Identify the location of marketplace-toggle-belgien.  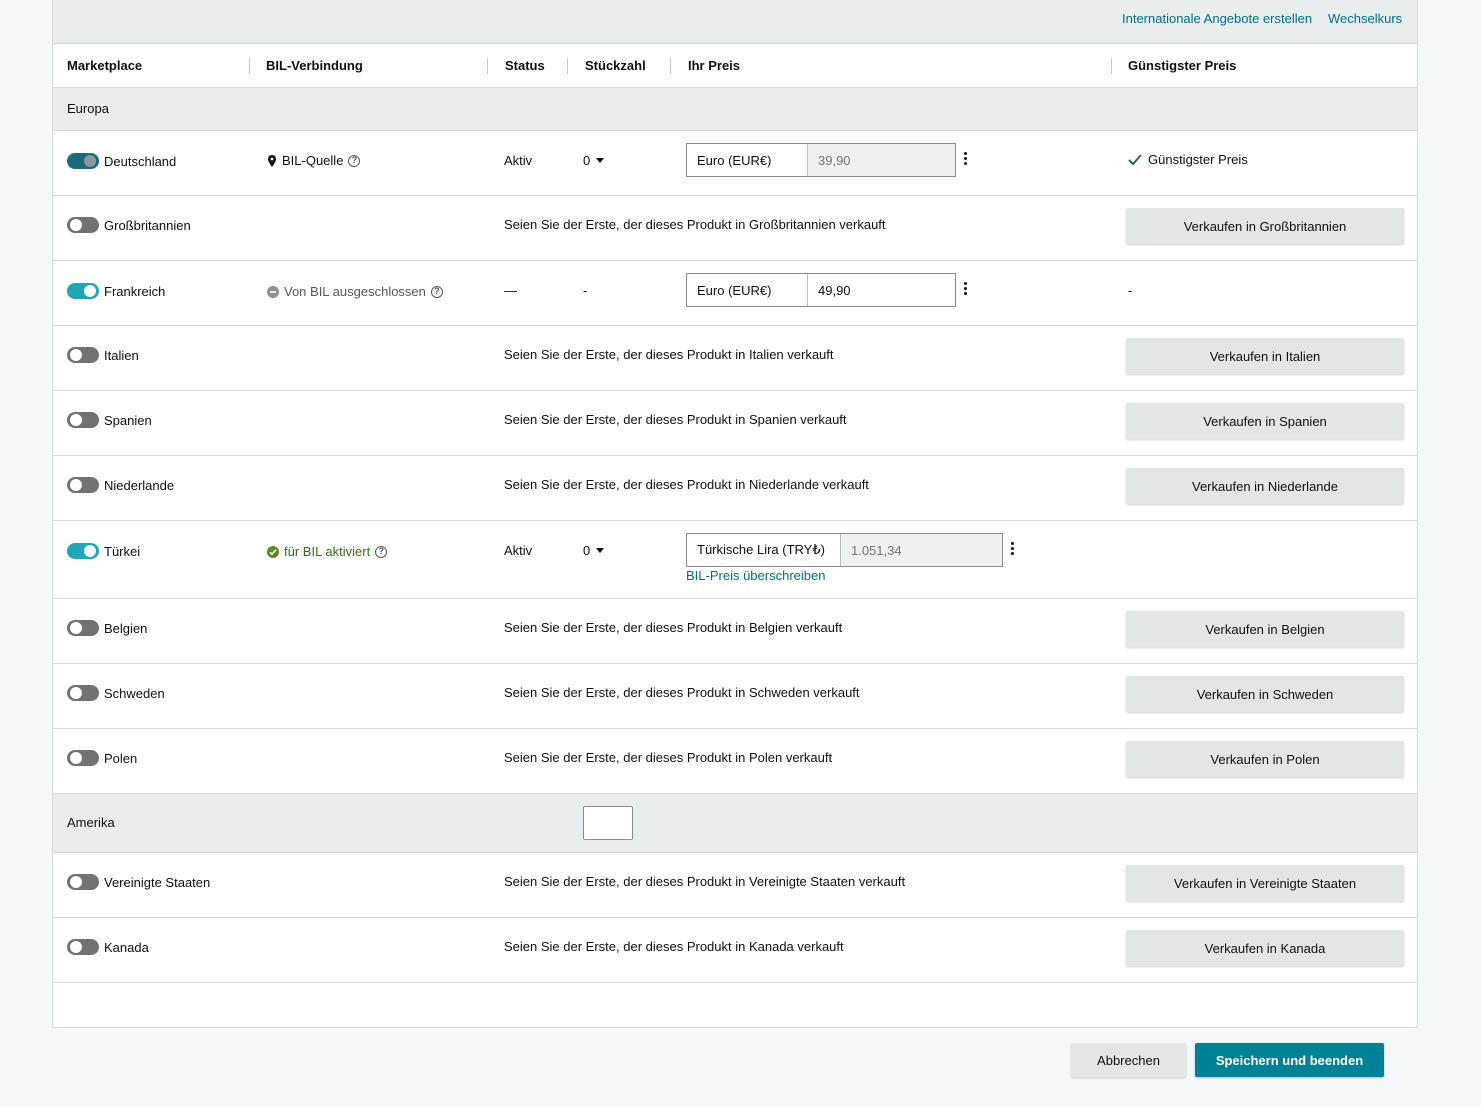
(83, 628).